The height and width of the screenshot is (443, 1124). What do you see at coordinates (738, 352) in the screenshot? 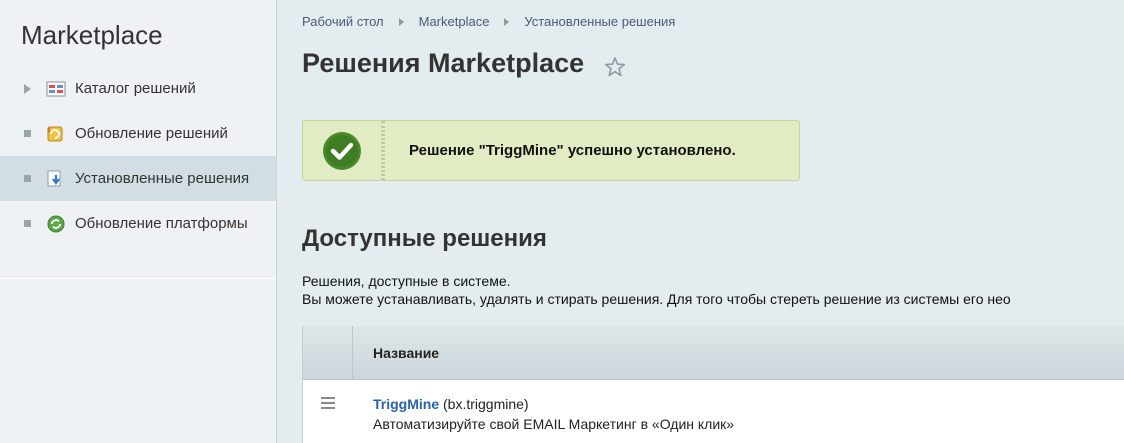
I see `column-header-name: Название` at bounding box center [738, 352].